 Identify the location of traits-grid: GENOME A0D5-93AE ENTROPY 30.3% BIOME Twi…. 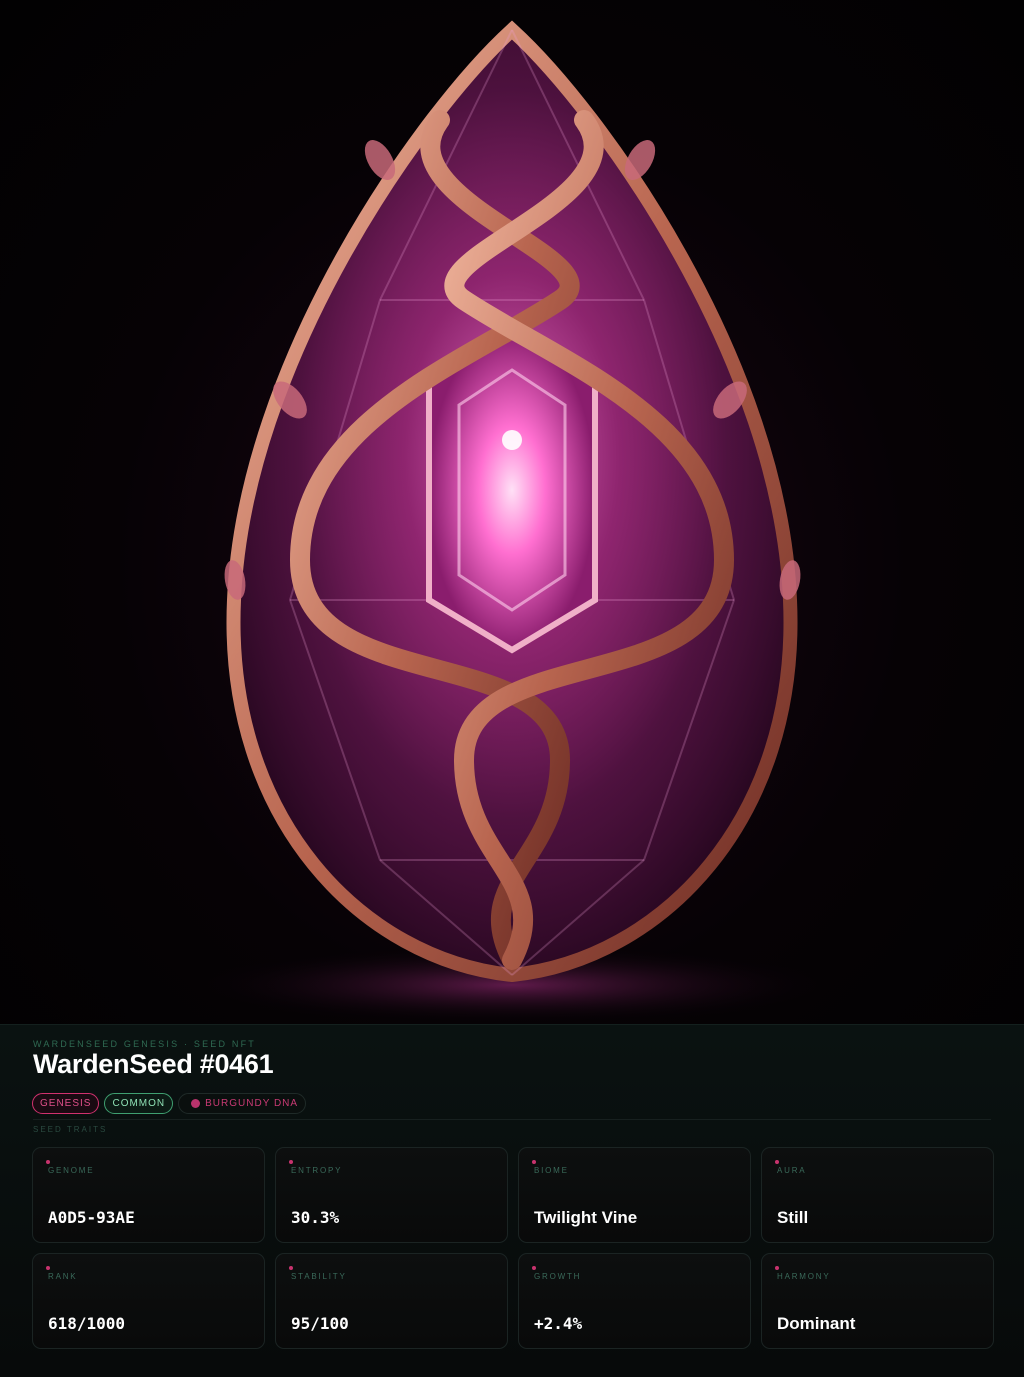
(513, 1248).